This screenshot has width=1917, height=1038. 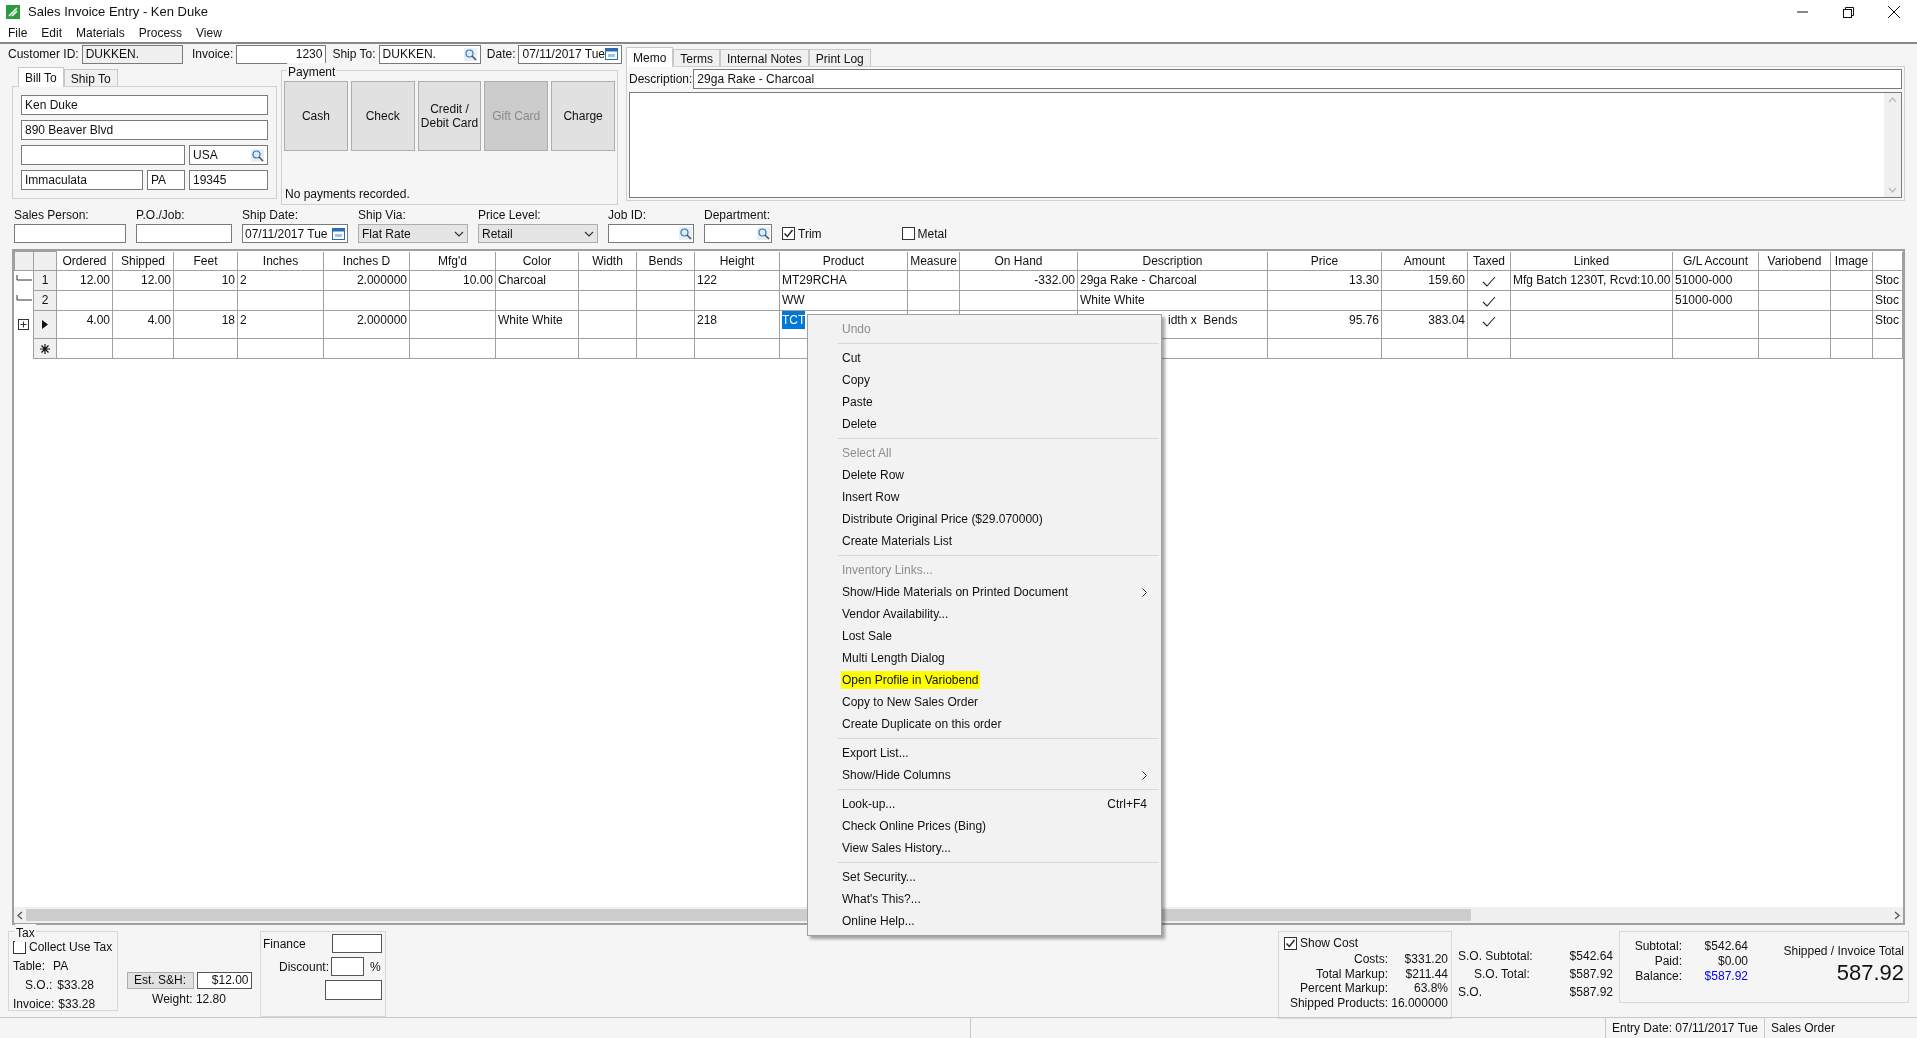 What do you see at coordinates (522, 280) in the screenshot?
I see `table-cell: Charcoal` at bounding box center [522, 280].